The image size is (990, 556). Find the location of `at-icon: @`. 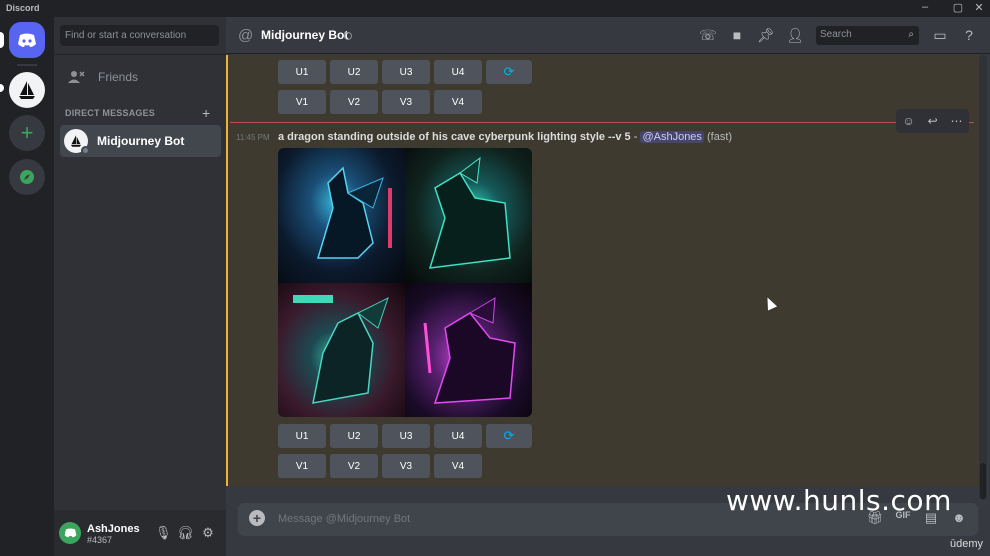

at-icon: @ is located at coordinates (246, 35).